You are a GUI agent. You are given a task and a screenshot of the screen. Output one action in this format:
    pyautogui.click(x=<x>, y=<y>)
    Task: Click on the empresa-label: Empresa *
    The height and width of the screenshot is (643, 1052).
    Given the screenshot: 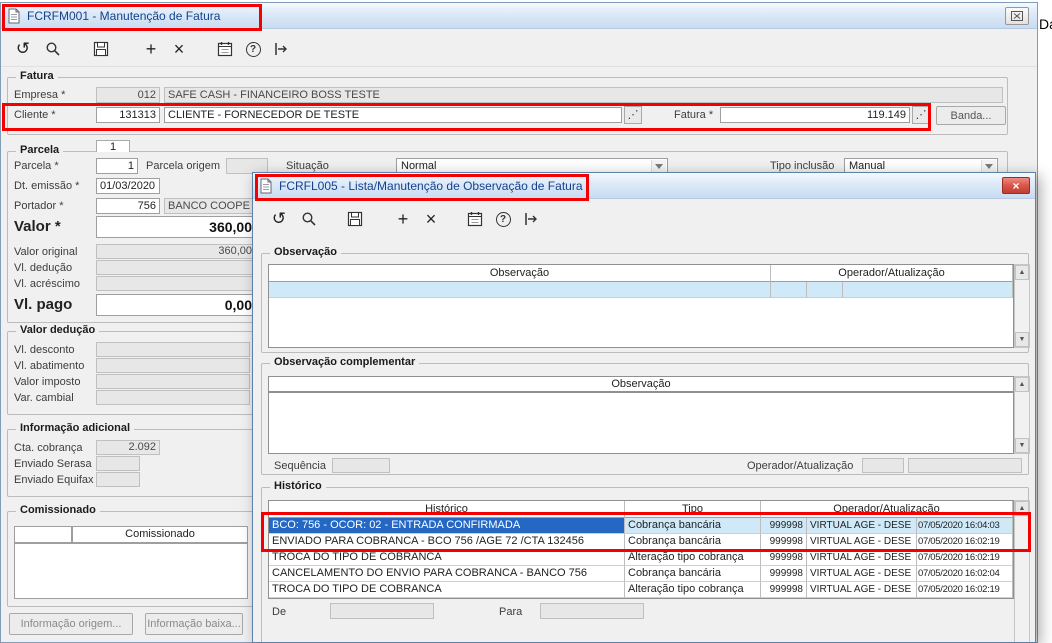 What is the action you would take?
    pyautogui.click(x=40, y=95)
    